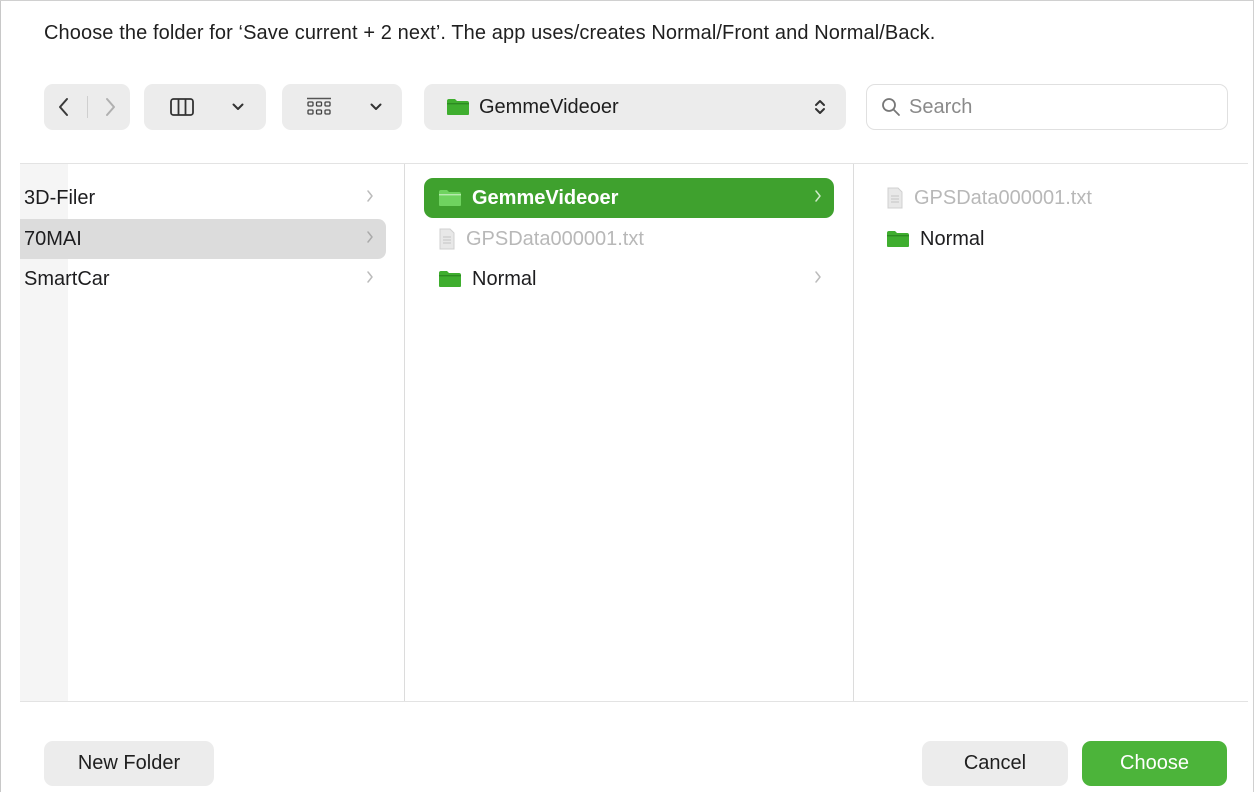 The width and height of the screenshot is (1254, 792). I want to click on window-edge, so click(0, 396).